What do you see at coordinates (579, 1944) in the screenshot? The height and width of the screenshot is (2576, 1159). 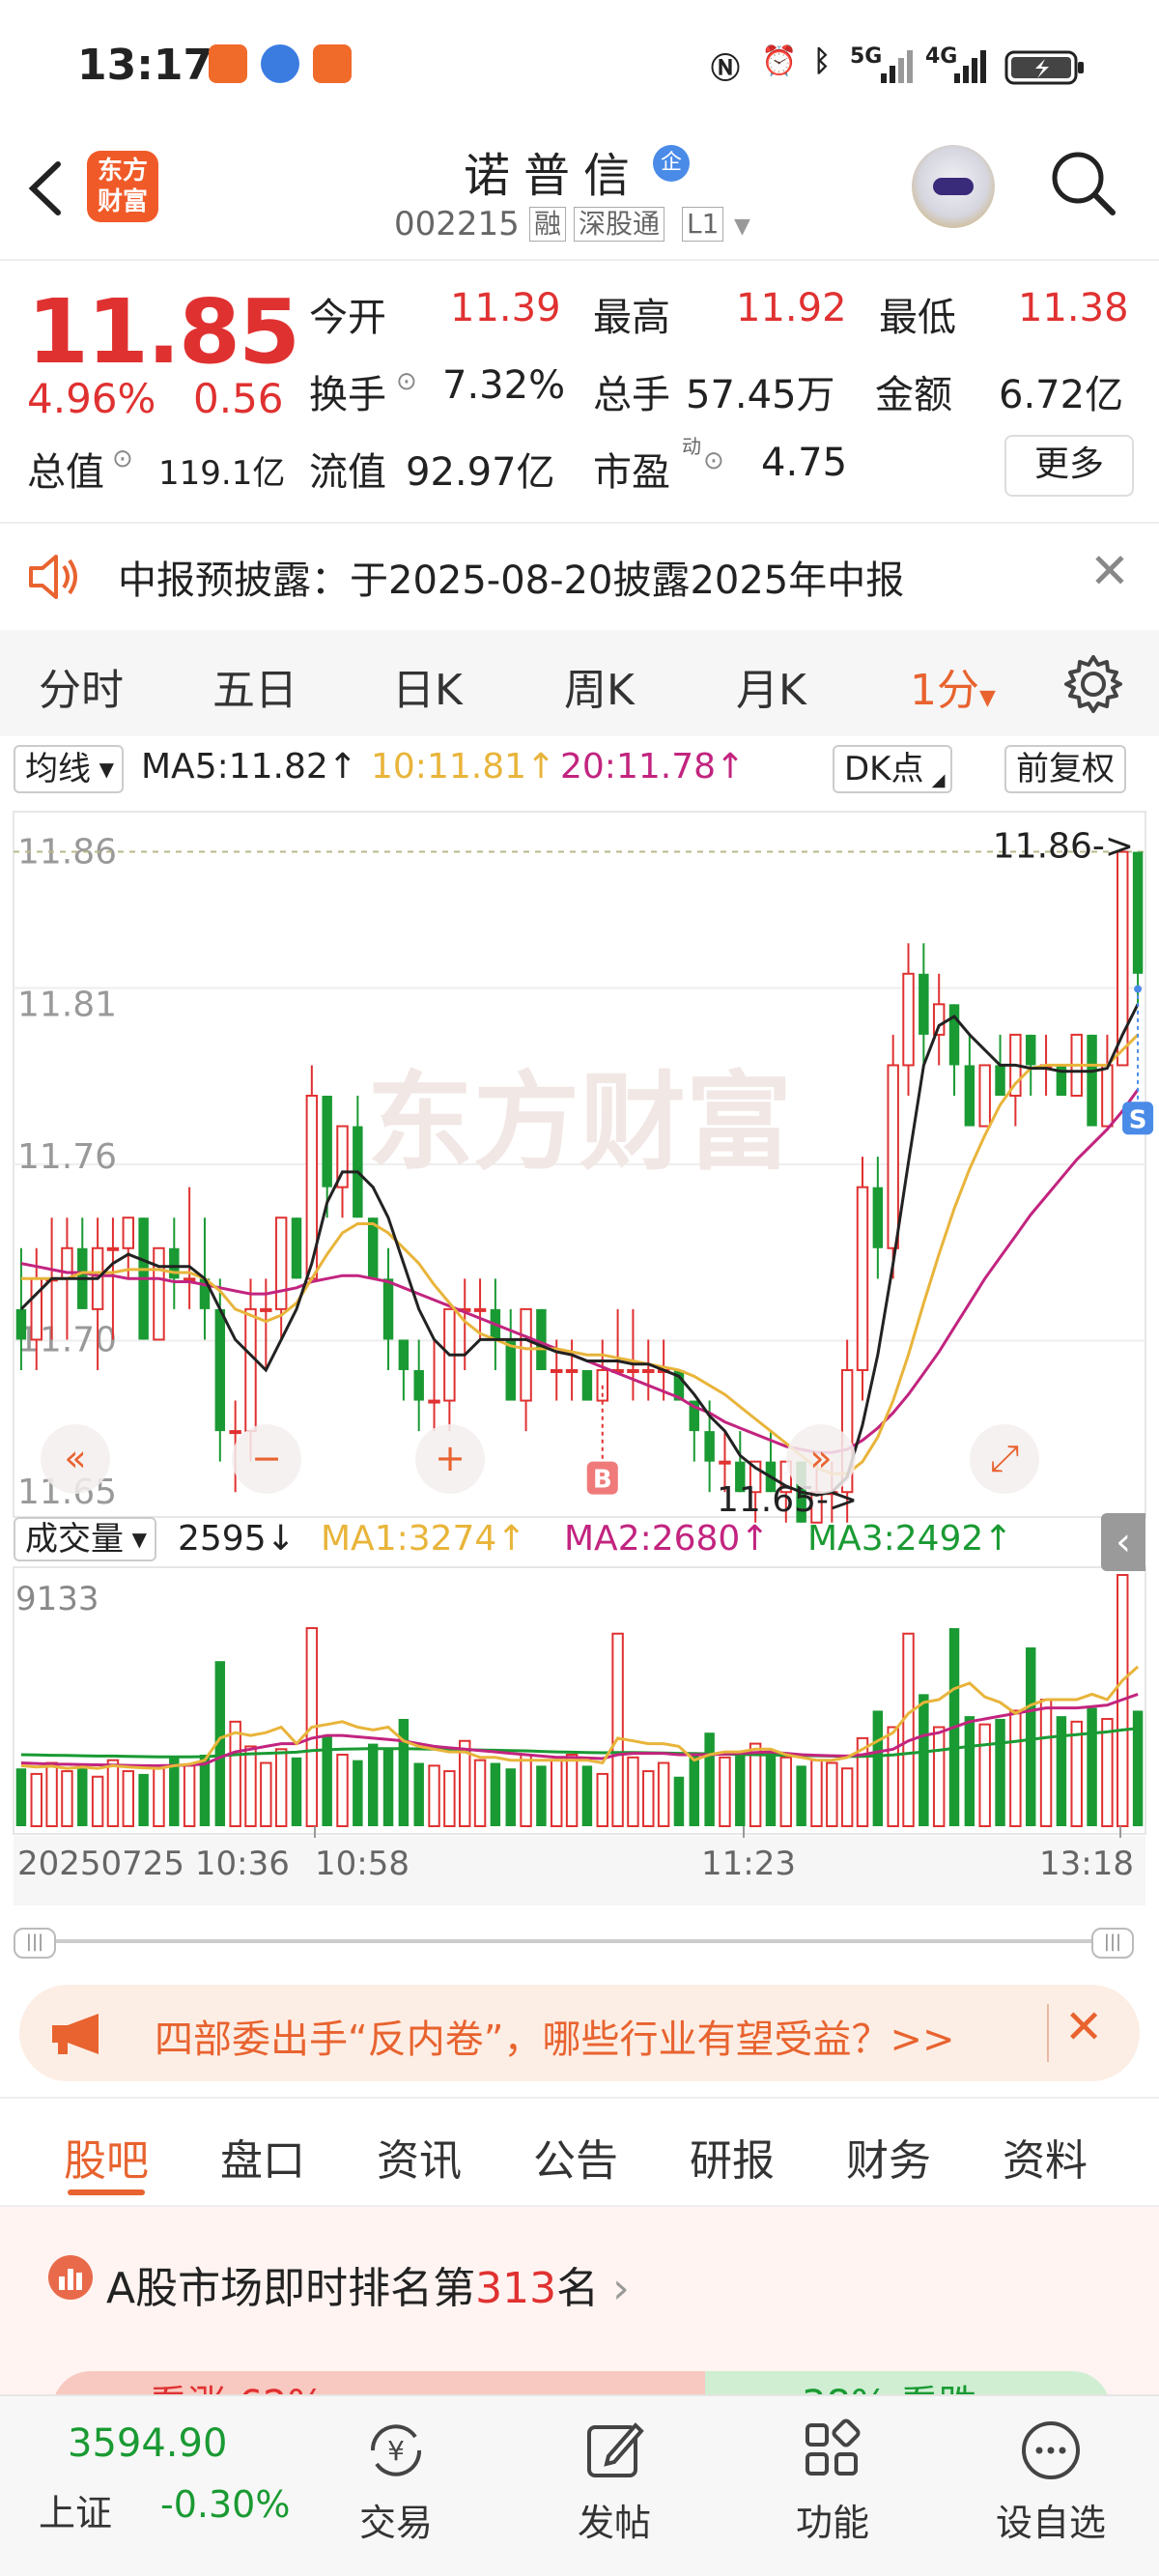 I see `chart-scrollbar: ||| |||` at bounding box center [579, 1944].